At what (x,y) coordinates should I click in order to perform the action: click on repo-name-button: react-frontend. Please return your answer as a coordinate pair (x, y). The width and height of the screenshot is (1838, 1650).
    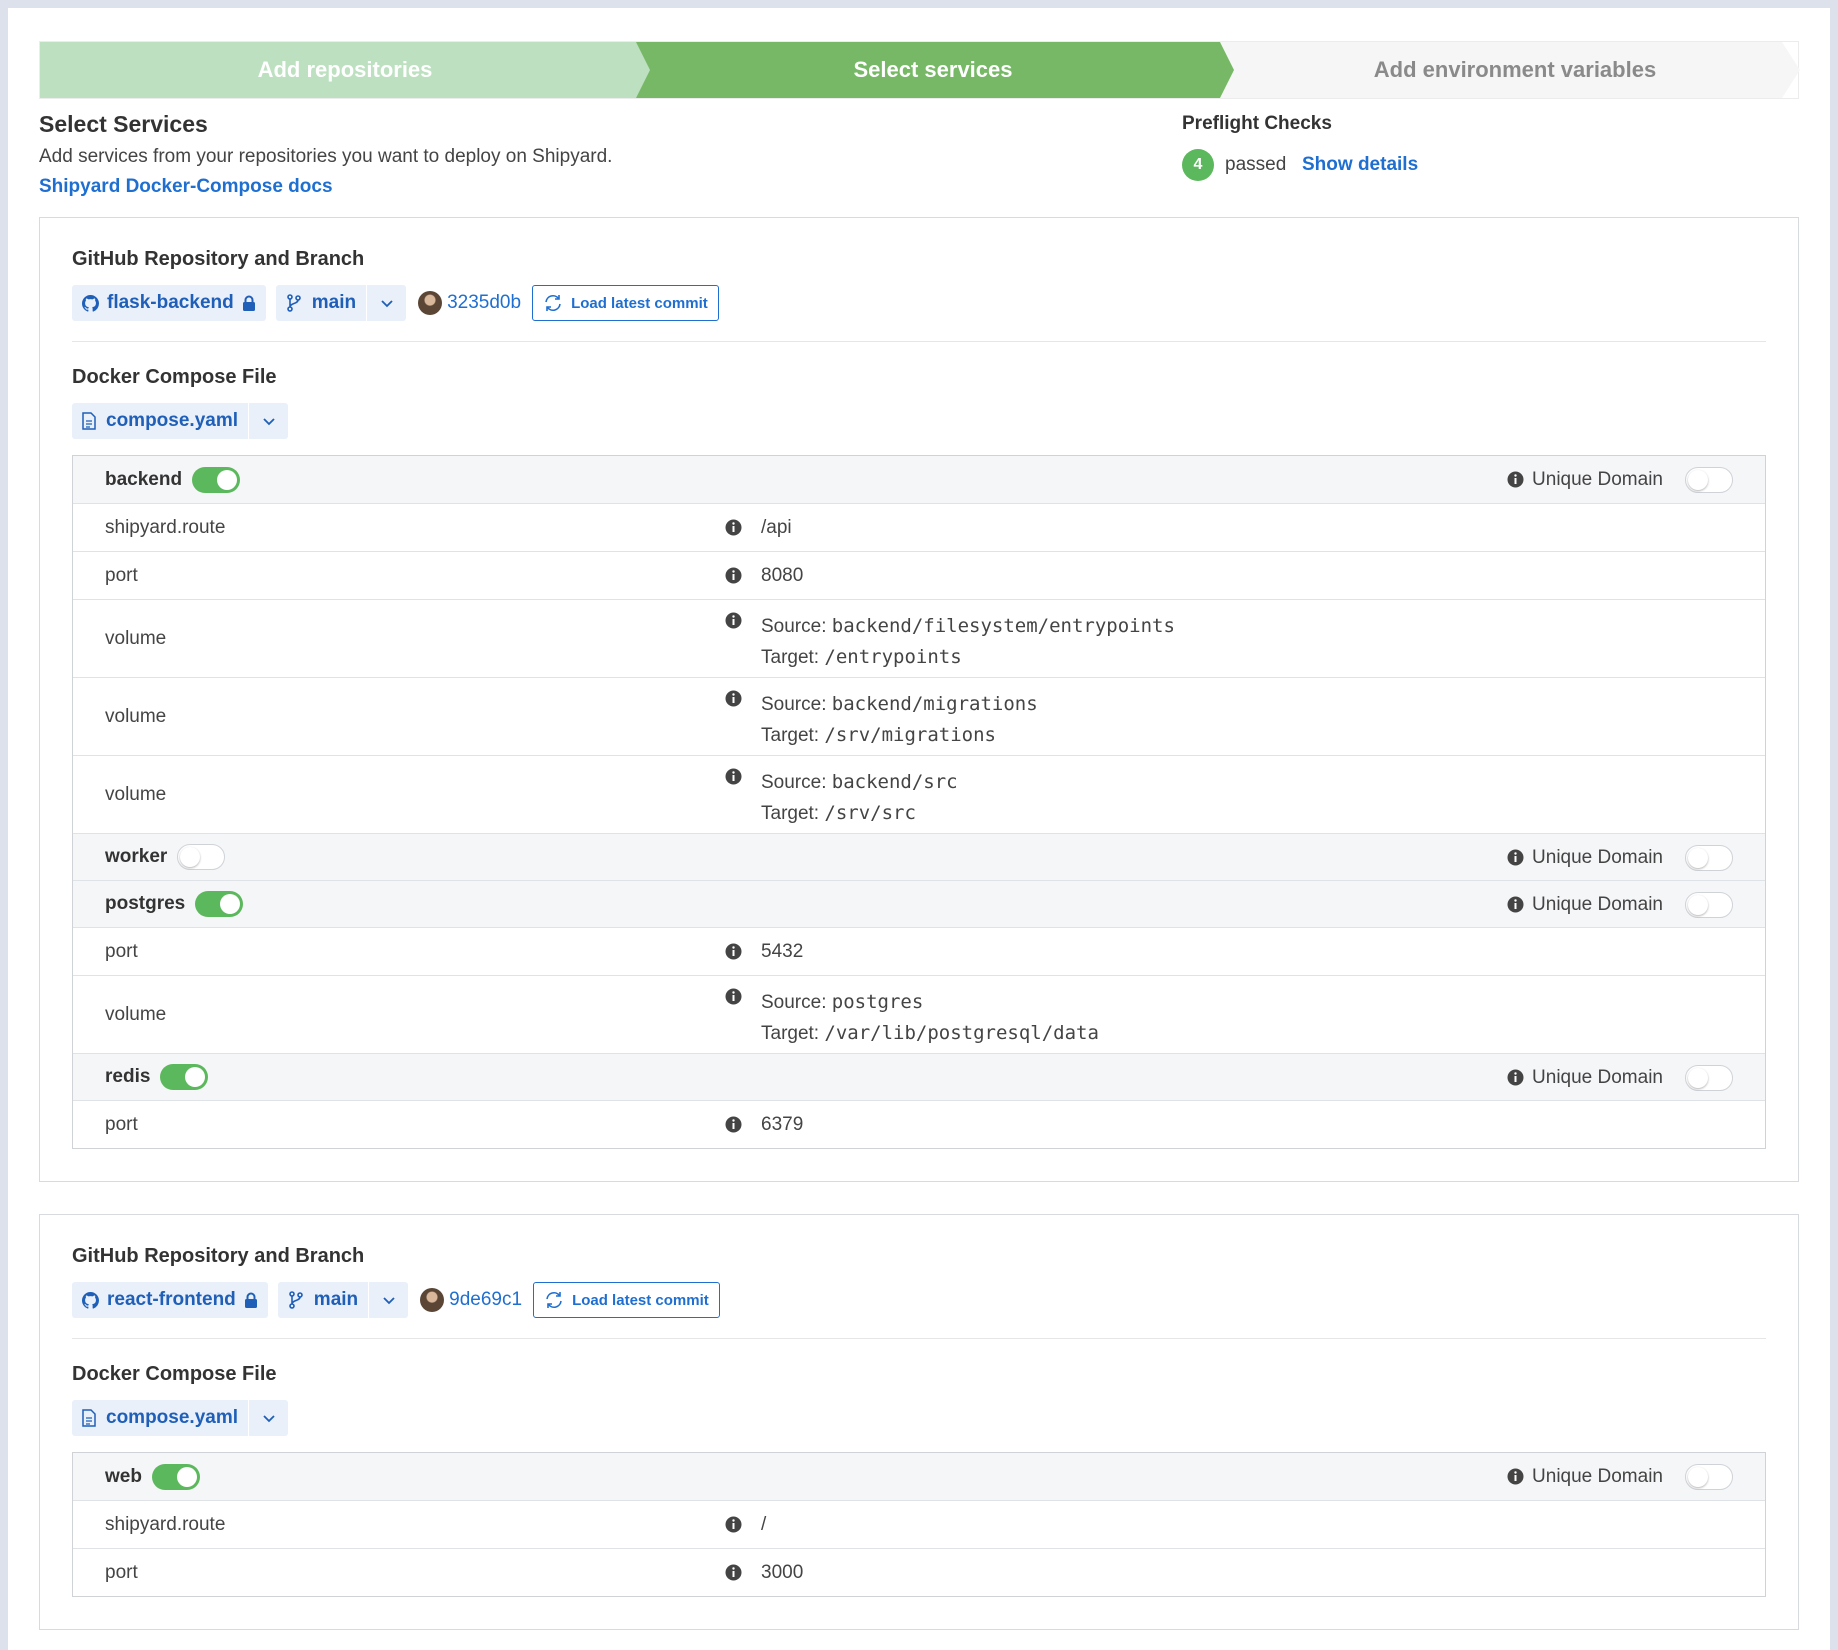
    Looking at the image, I should click on (170, 1300).